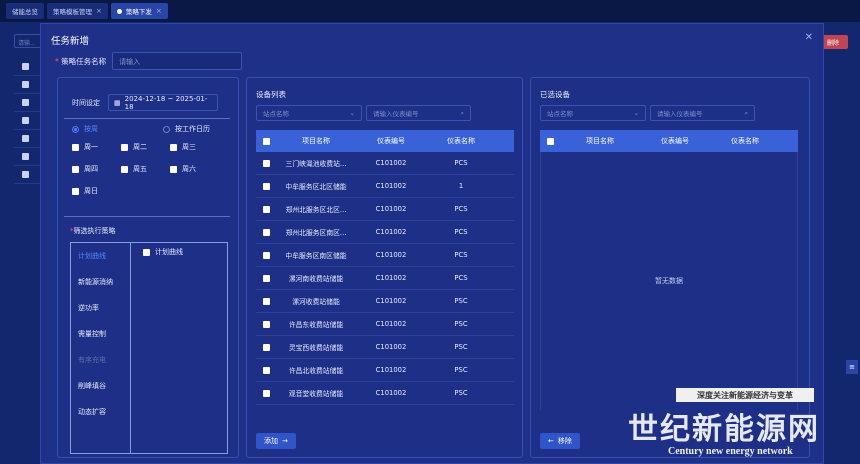 The image size is (860, 464). I want to click on table-row: 郑州北服务区北区... C101002 PCS, so click(385, 209).